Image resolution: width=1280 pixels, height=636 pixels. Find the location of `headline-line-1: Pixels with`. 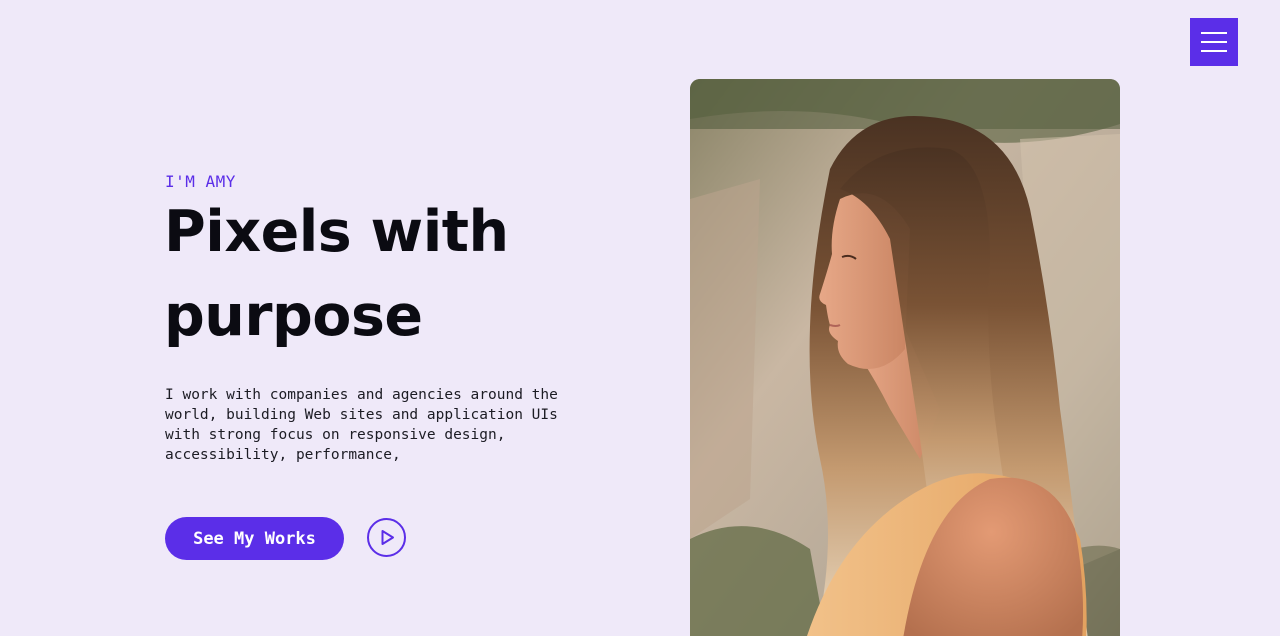

headline-line-1: Pixels with is located at coordinates (336, 232).